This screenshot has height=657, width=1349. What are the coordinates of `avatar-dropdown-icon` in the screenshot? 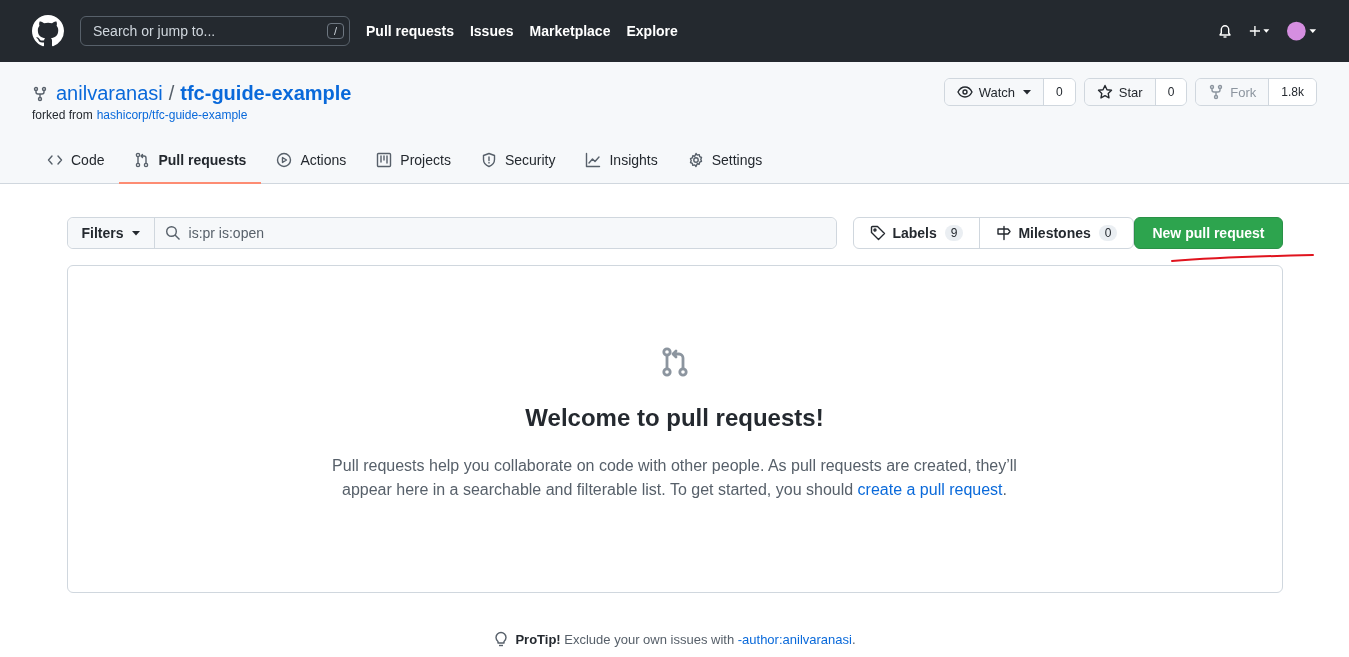 It's located at (1302, 31).